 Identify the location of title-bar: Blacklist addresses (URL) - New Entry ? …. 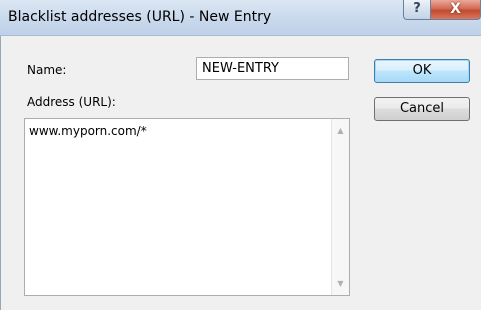
(240, 18).